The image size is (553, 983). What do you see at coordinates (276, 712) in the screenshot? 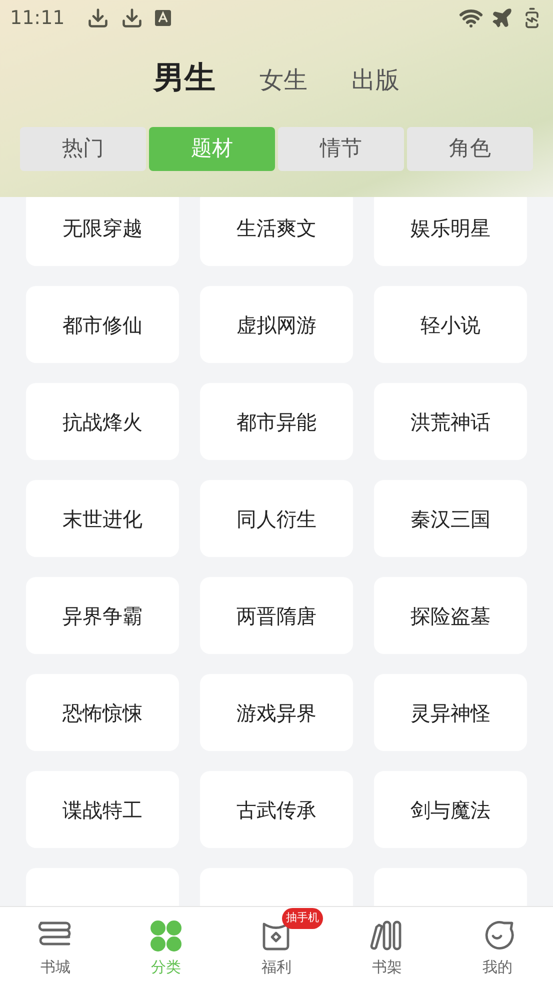
I see `category-card: 游戏异界` at bounding box center [276, 712].